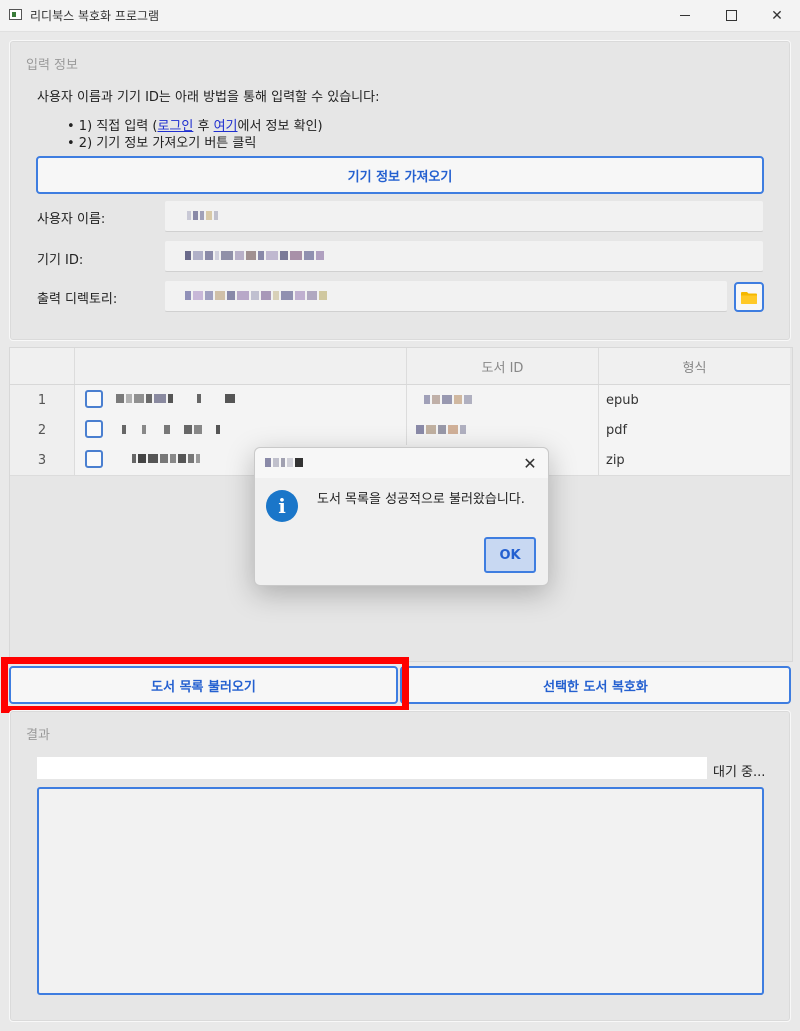 The width and height of the screenshot is (800, 1031). Describe the element at coordinates (617, 430) in the screenshot. I see `book-format: pdf` at that location.